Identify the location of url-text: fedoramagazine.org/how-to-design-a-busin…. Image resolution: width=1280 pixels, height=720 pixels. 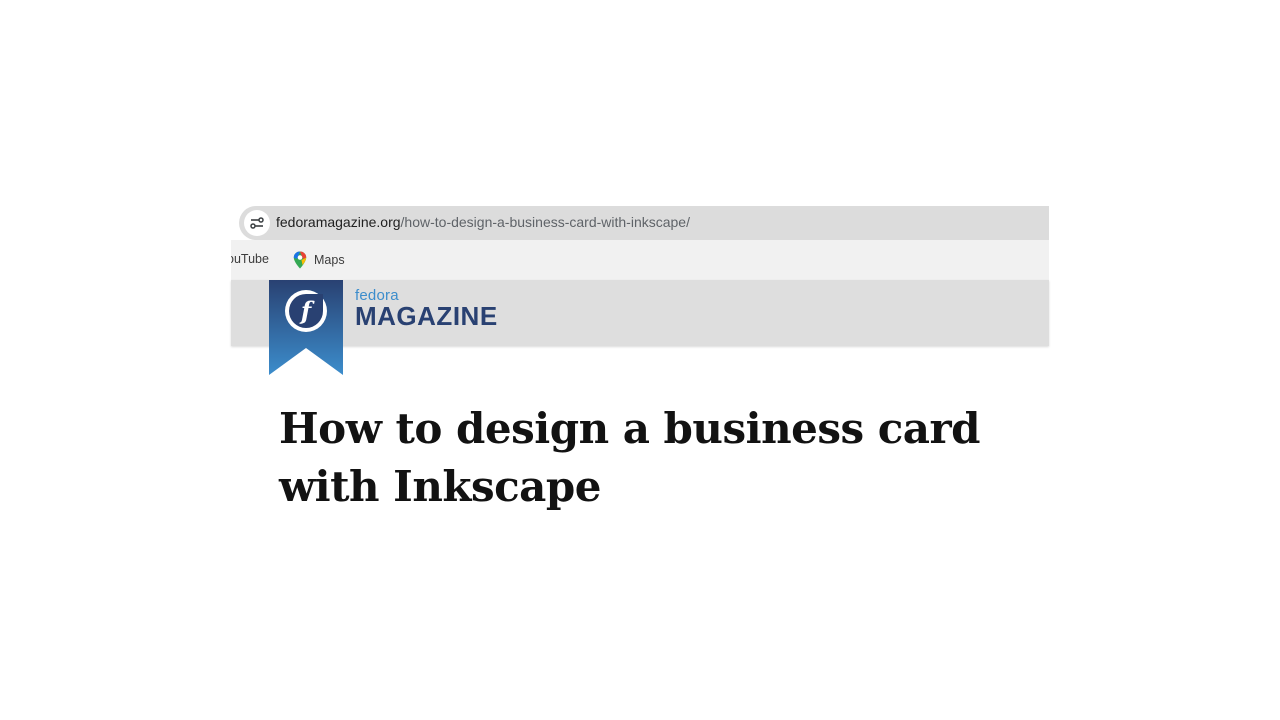
(483, 222).